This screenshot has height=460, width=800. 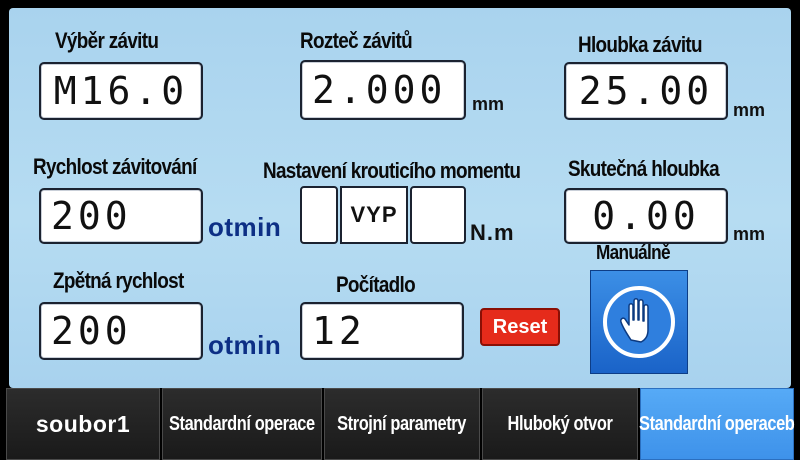 I want to click on manual-label: Manuálně, so click(x=633, y=253).